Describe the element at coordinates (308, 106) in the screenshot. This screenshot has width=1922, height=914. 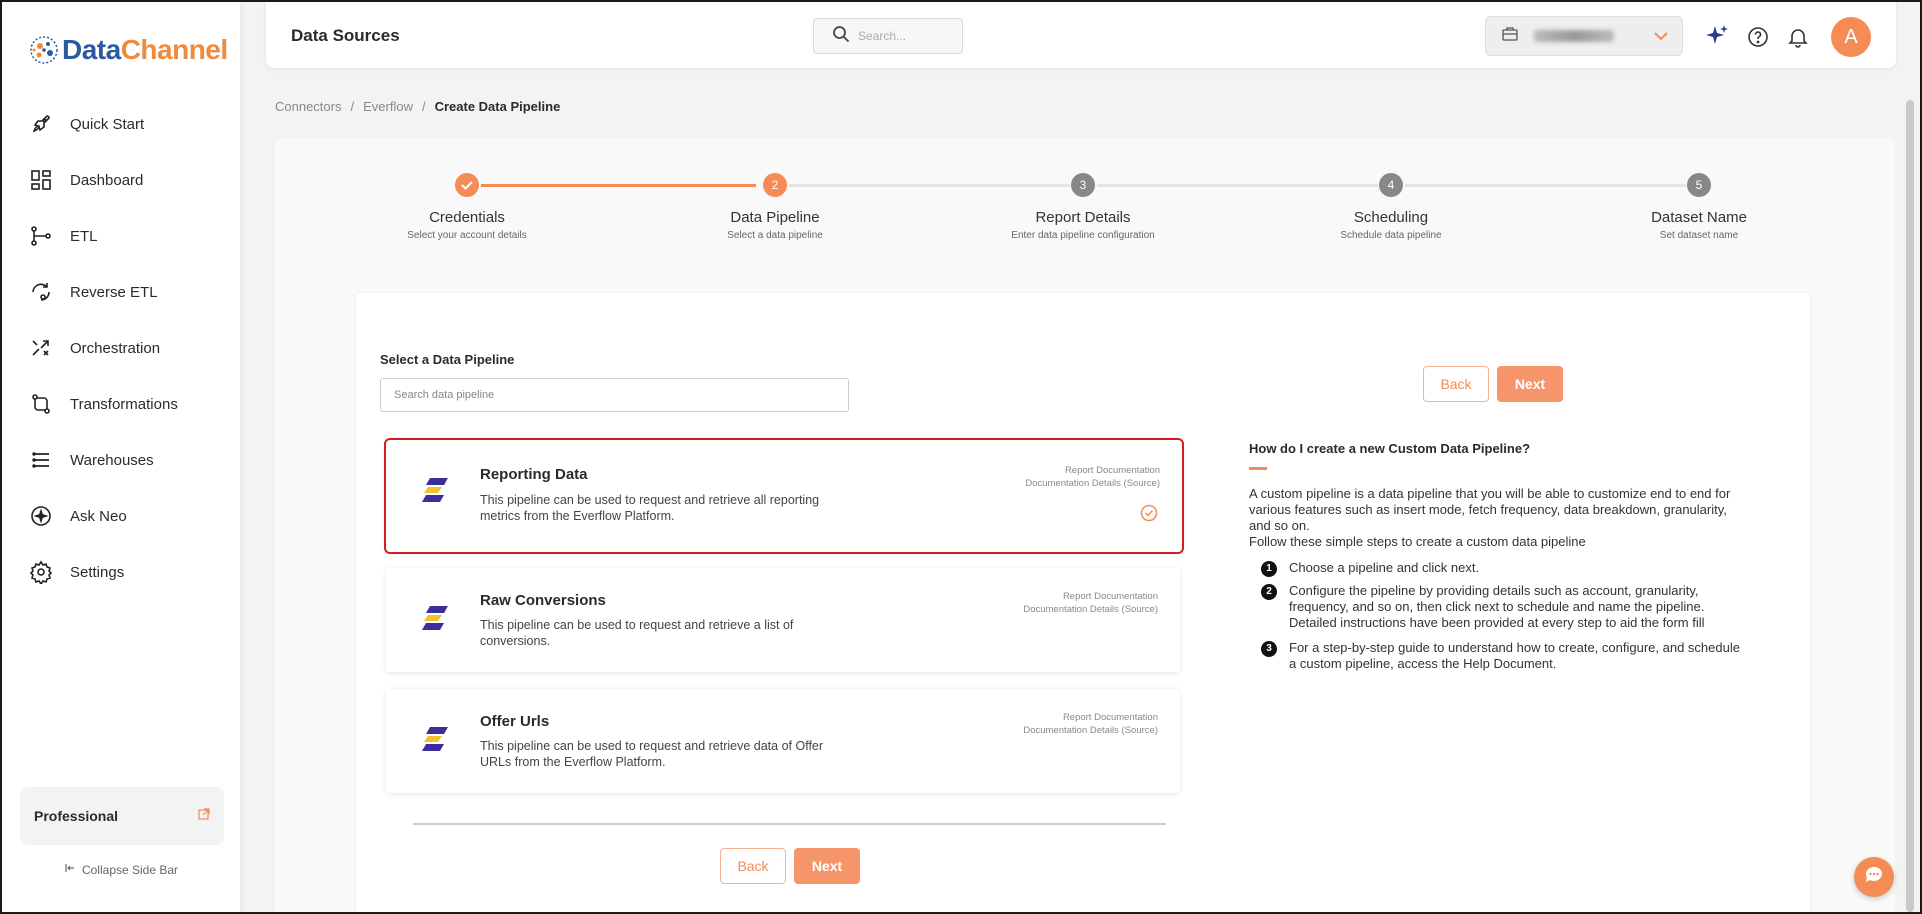
I see `breadcrumb-connectors: Connectors` at that location.